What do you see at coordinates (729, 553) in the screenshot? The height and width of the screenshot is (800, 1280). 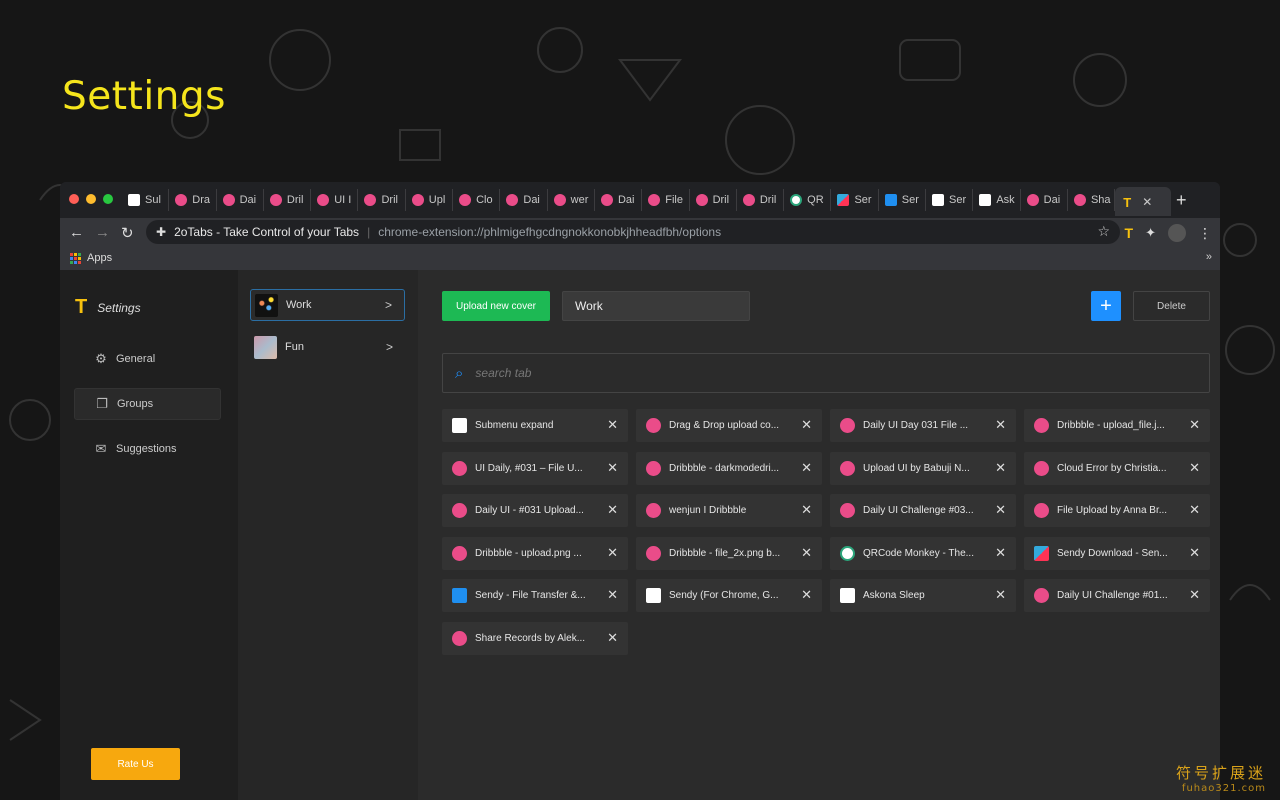 I see `saved-tab-chip: Dribbble - file_2x.png b... ✕` at bounding box center [729, 553].